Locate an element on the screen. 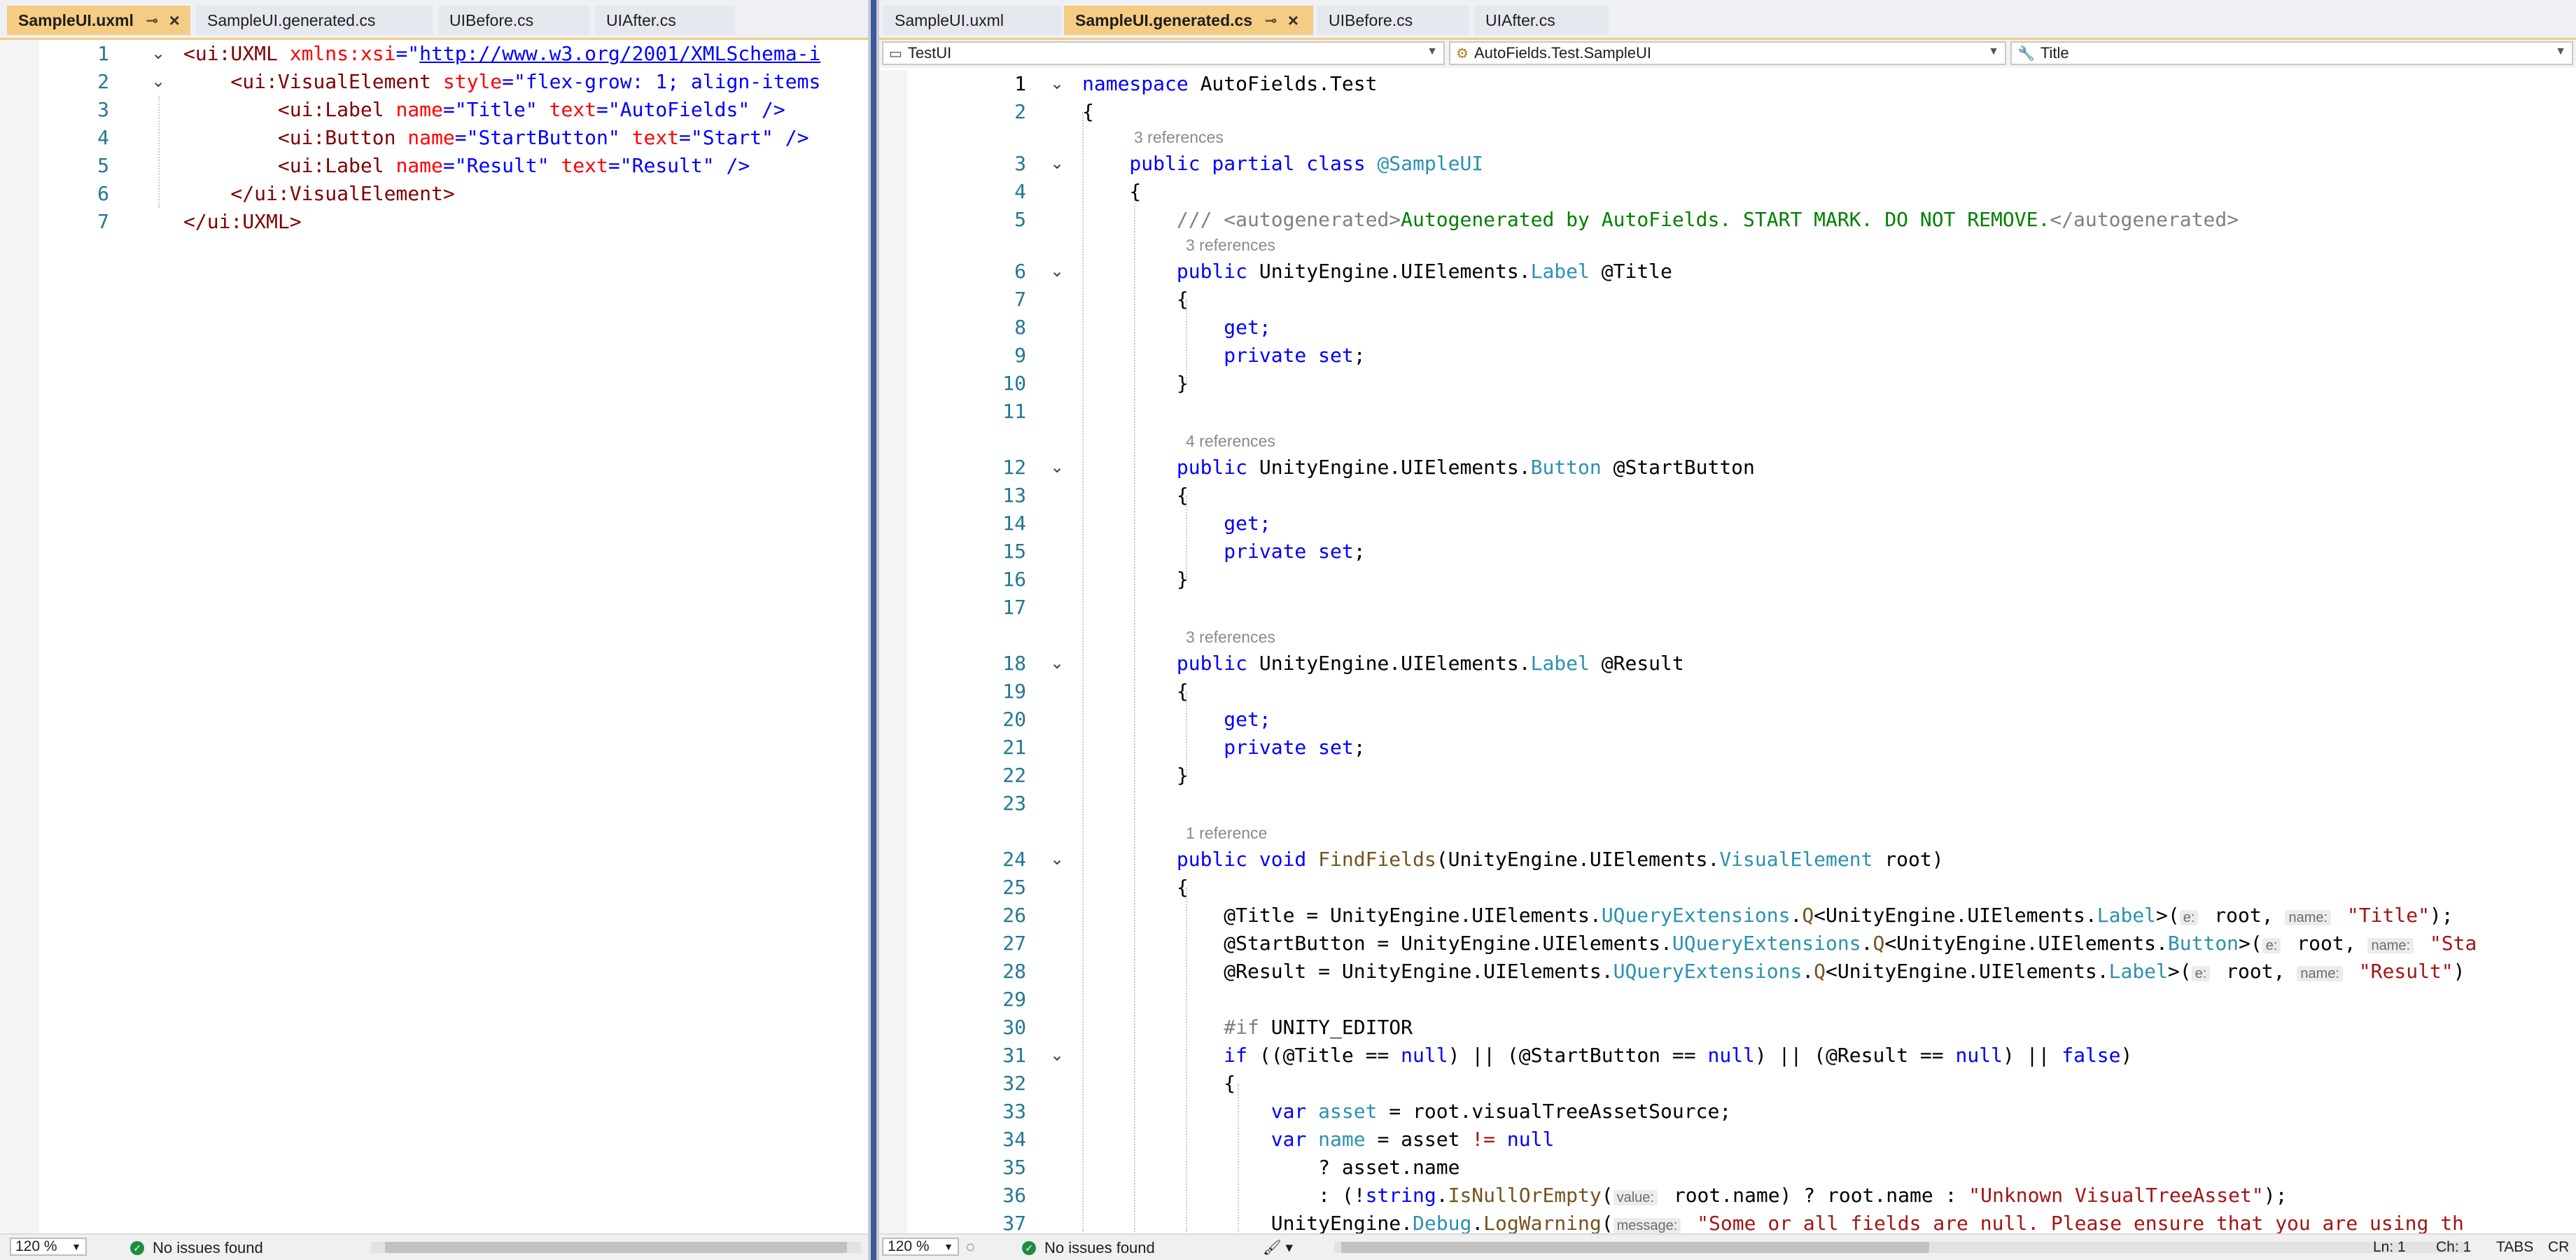 Image resolution: width=2576 pixels, height=1260 pixels. class-icon: ⚙ is located at coordinates (1462, 54).